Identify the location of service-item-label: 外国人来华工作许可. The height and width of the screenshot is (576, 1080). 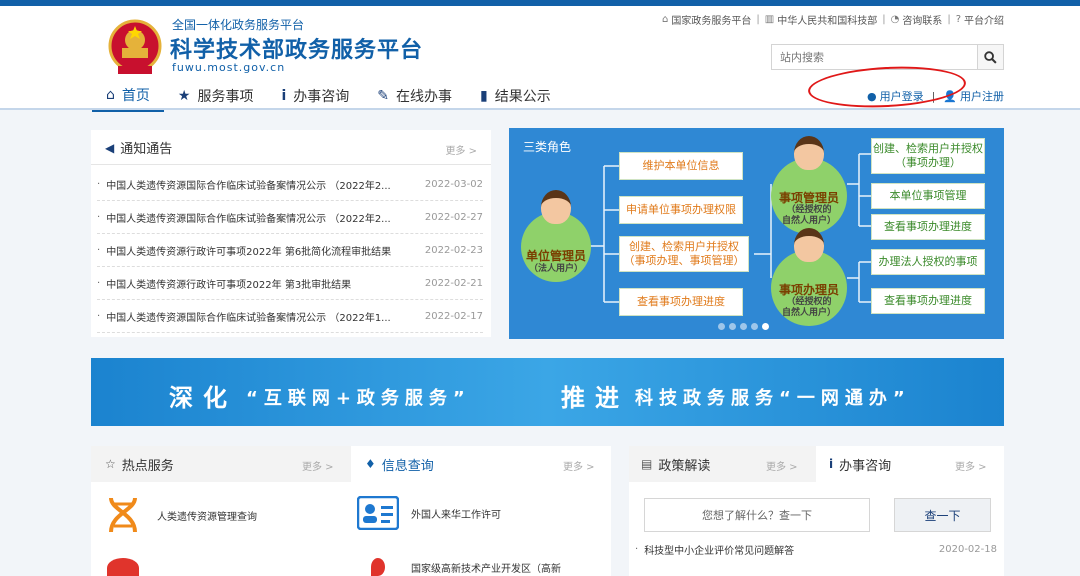
(456, 515).